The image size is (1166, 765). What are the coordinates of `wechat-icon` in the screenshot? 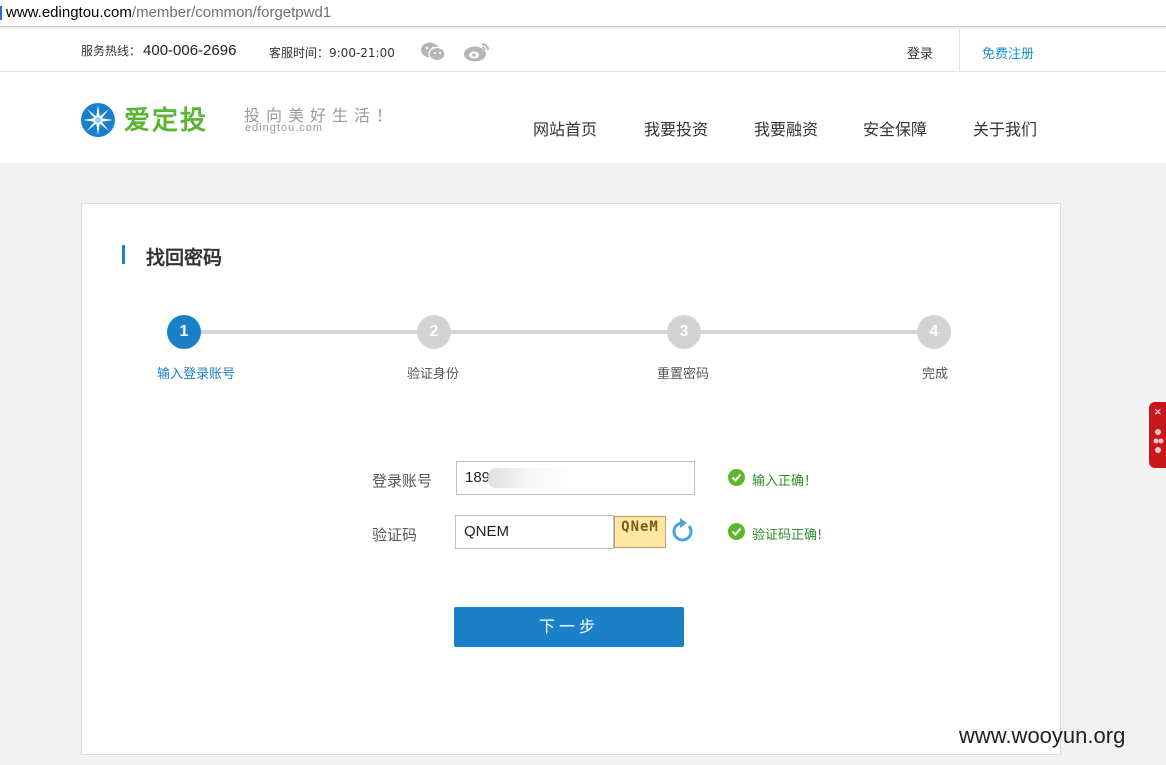 It's located at (433, 54).